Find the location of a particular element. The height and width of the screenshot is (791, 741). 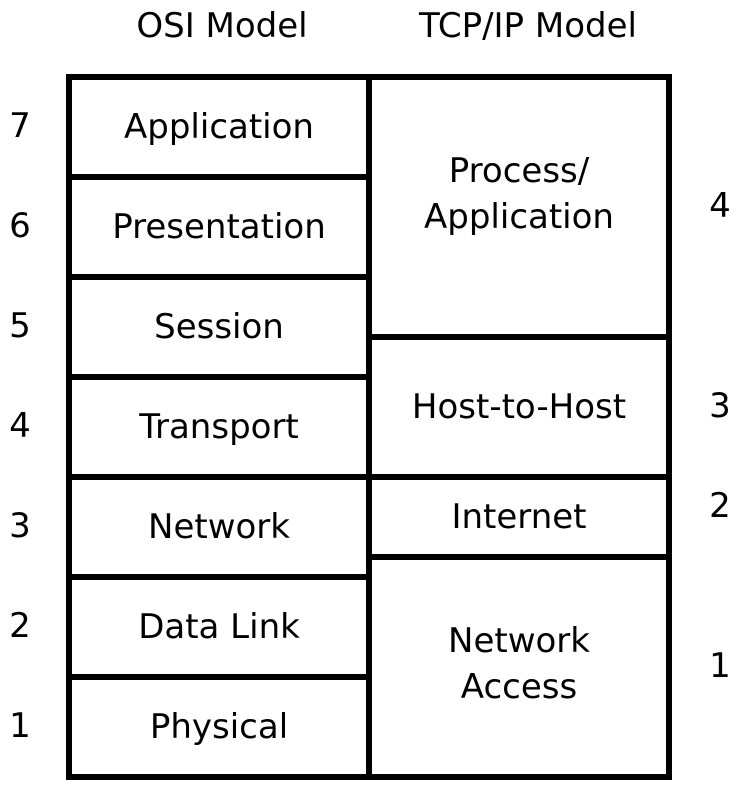

osi-layer-number: 7 is located at coordinates (20, 126).